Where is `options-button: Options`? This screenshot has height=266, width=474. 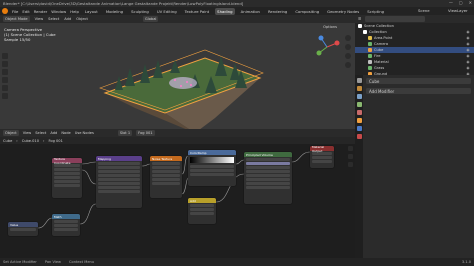
options-button: Options is located at coordinates (330, 27).